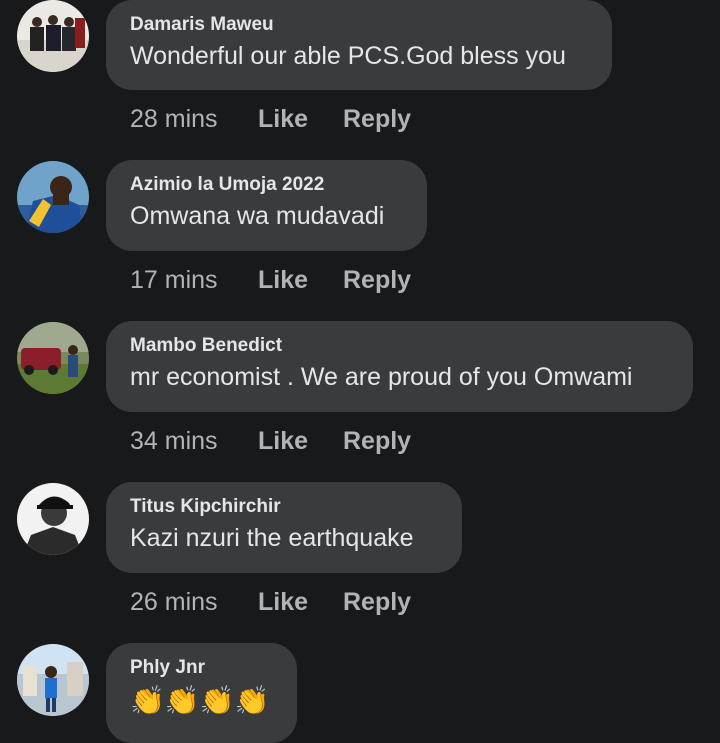 The width and height of the screenshot is (720, 743). Describe the element at coordinates (348, 56) in the screenshot. I see `comment-text: Wonderful our able PCS.God bless you` at that location.